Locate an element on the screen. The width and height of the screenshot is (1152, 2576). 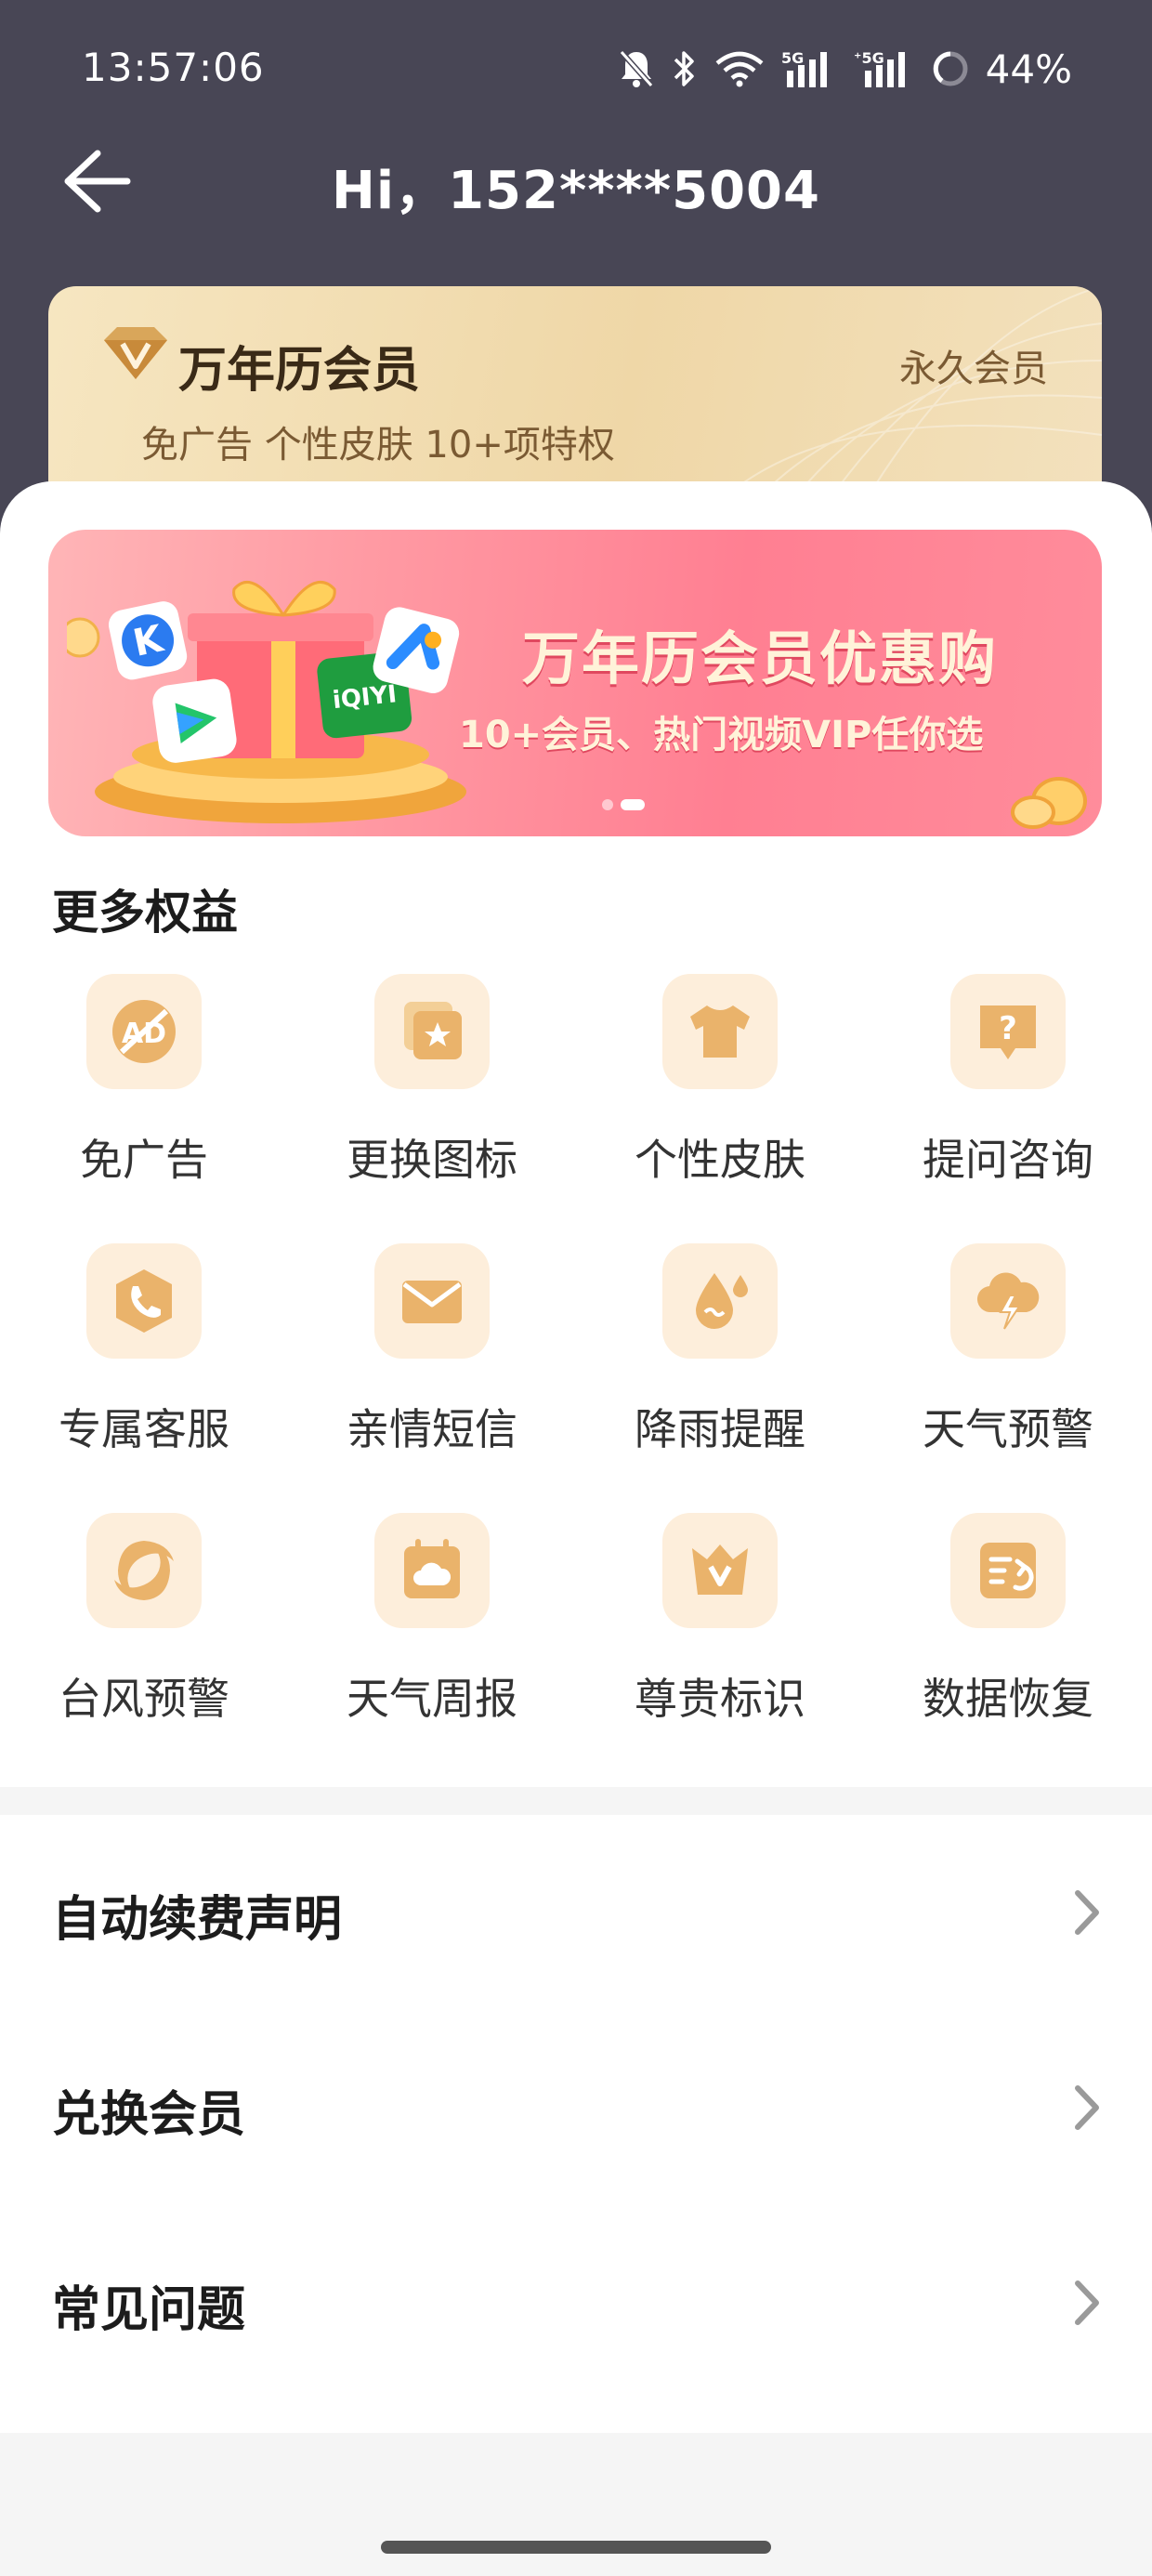
no-ad-icon: AD is located at coordinates (144, 1031).